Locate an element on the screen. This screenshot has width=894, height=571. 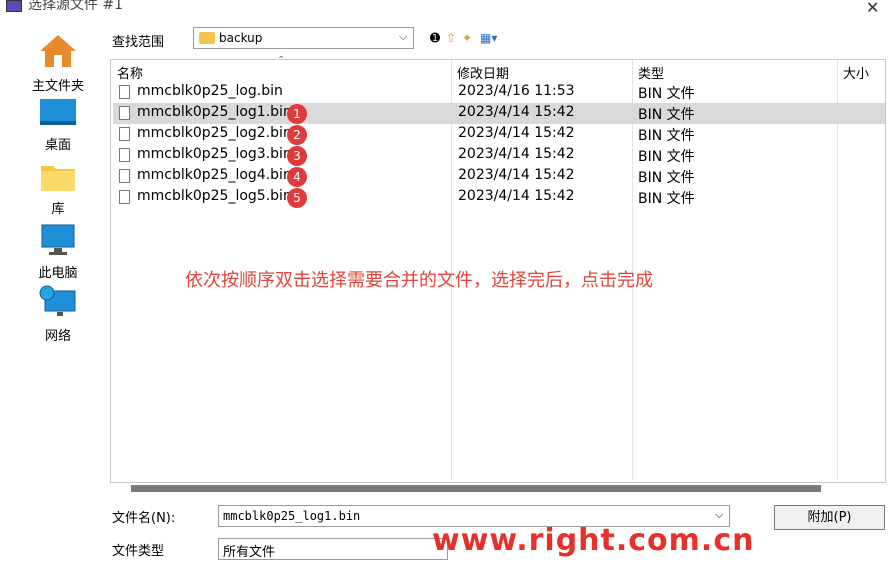
place-desktop: 桌面 is located at coordinates (58, 125).